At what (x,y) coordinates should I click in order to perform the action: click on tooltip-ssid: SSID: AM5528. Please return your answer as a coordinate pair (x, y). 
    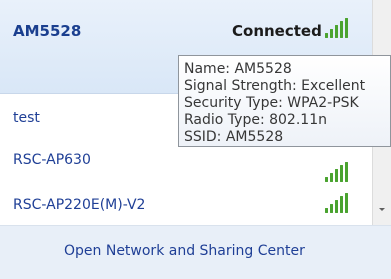
    Looking at the image, I should click on (234, 137).